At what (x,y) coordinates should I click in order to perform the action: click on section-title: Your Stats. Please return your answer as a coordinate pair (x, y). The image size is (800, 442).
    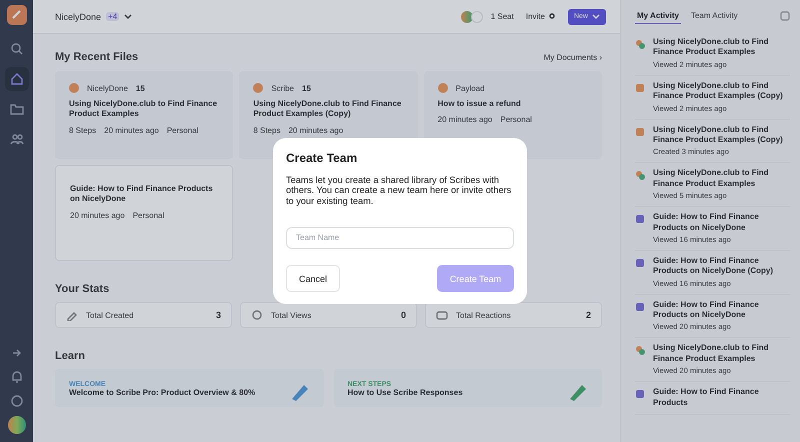
    Looking at the image, I should click on (82, 289).